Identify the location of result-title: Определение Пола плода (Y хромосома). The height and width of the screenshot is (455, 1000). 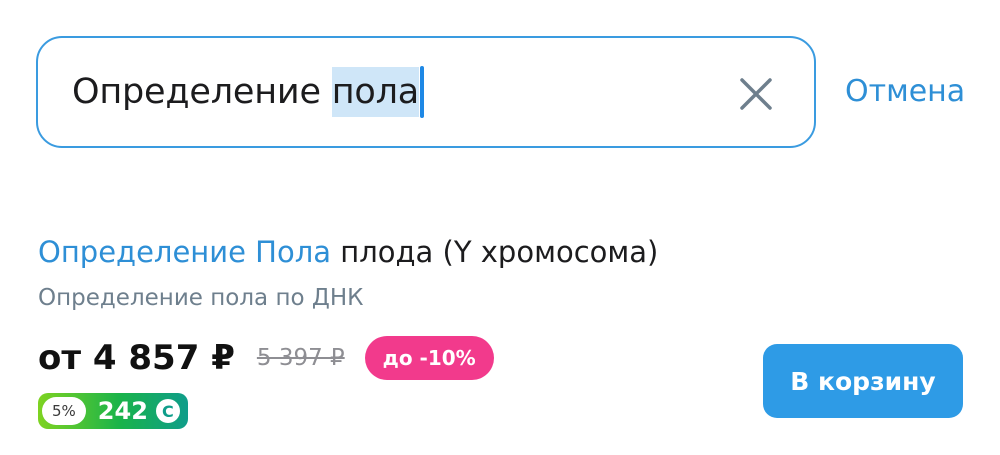
(348, 252).